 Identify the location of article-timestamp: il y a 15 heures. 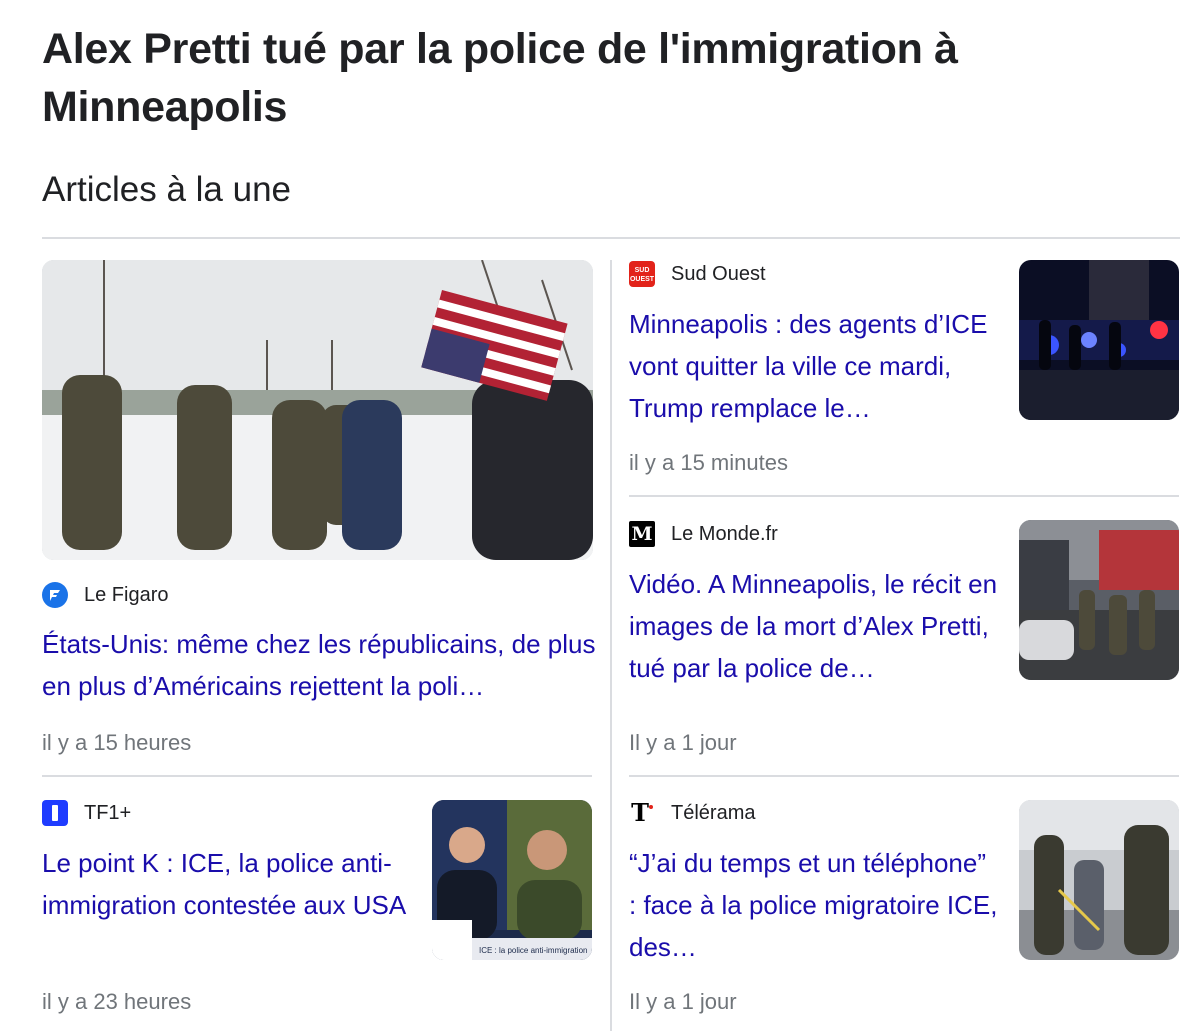
(117, 742).